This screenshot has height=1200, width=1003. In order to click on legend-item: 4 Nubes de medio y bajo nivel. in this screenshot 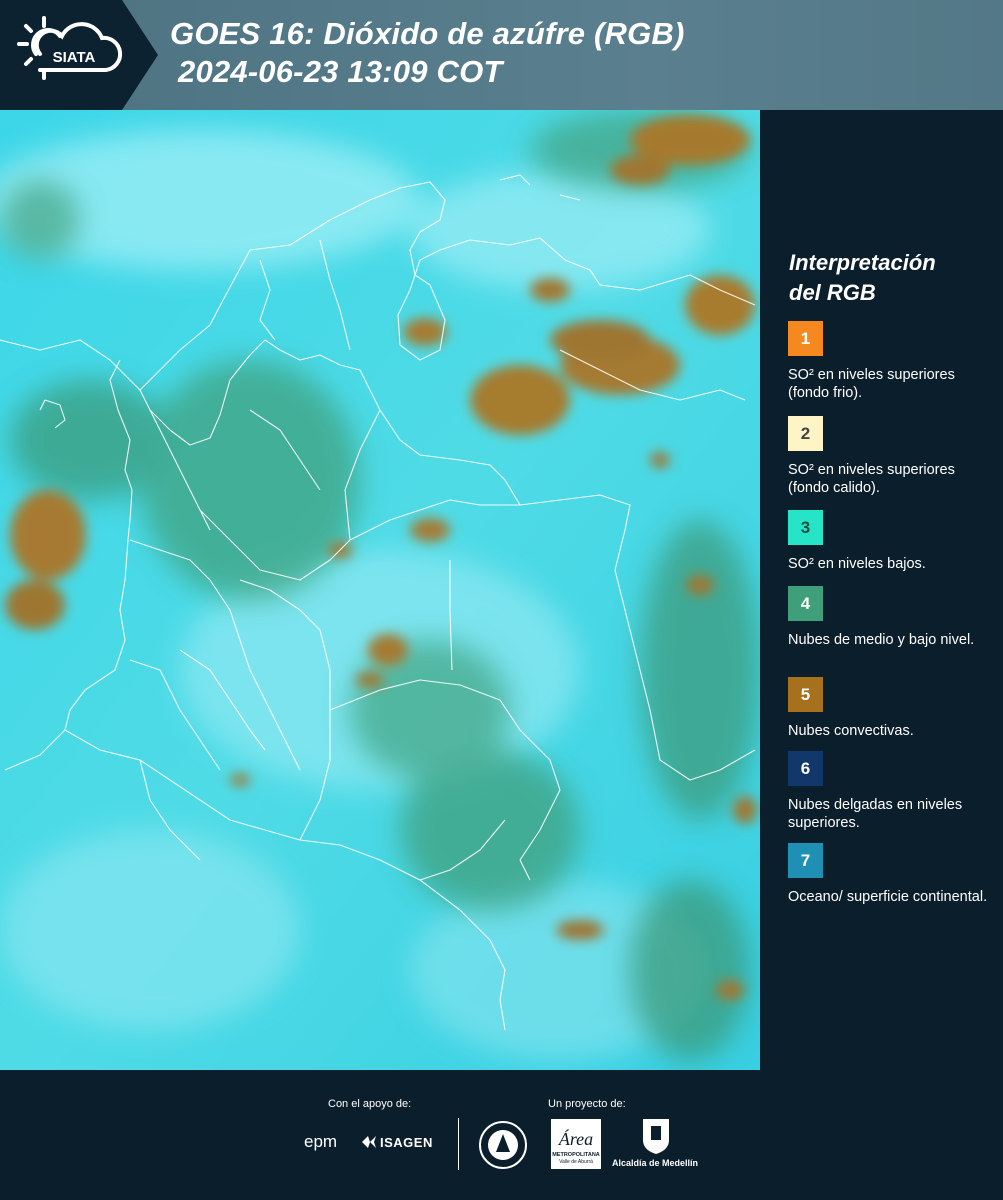, I will do `click(891, 617)`.